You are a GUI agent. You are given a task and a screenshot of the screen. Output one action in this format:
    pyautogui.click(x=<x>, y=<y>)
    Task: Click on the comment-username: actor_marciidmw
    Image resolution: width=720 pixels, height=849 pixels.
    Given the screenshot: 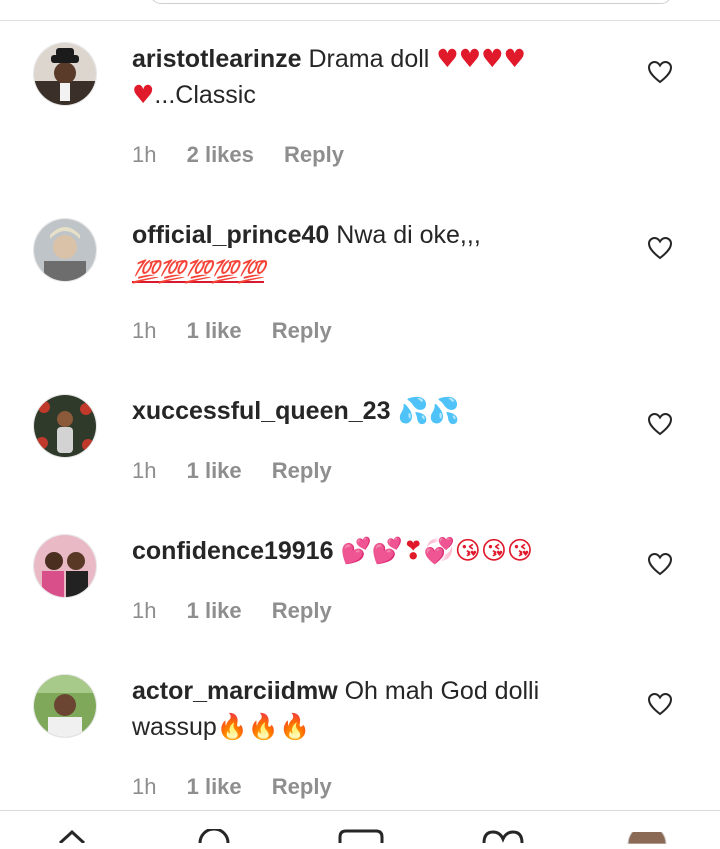 What is the action you would take?
    pyautogui.click(x=235, y=691)
    